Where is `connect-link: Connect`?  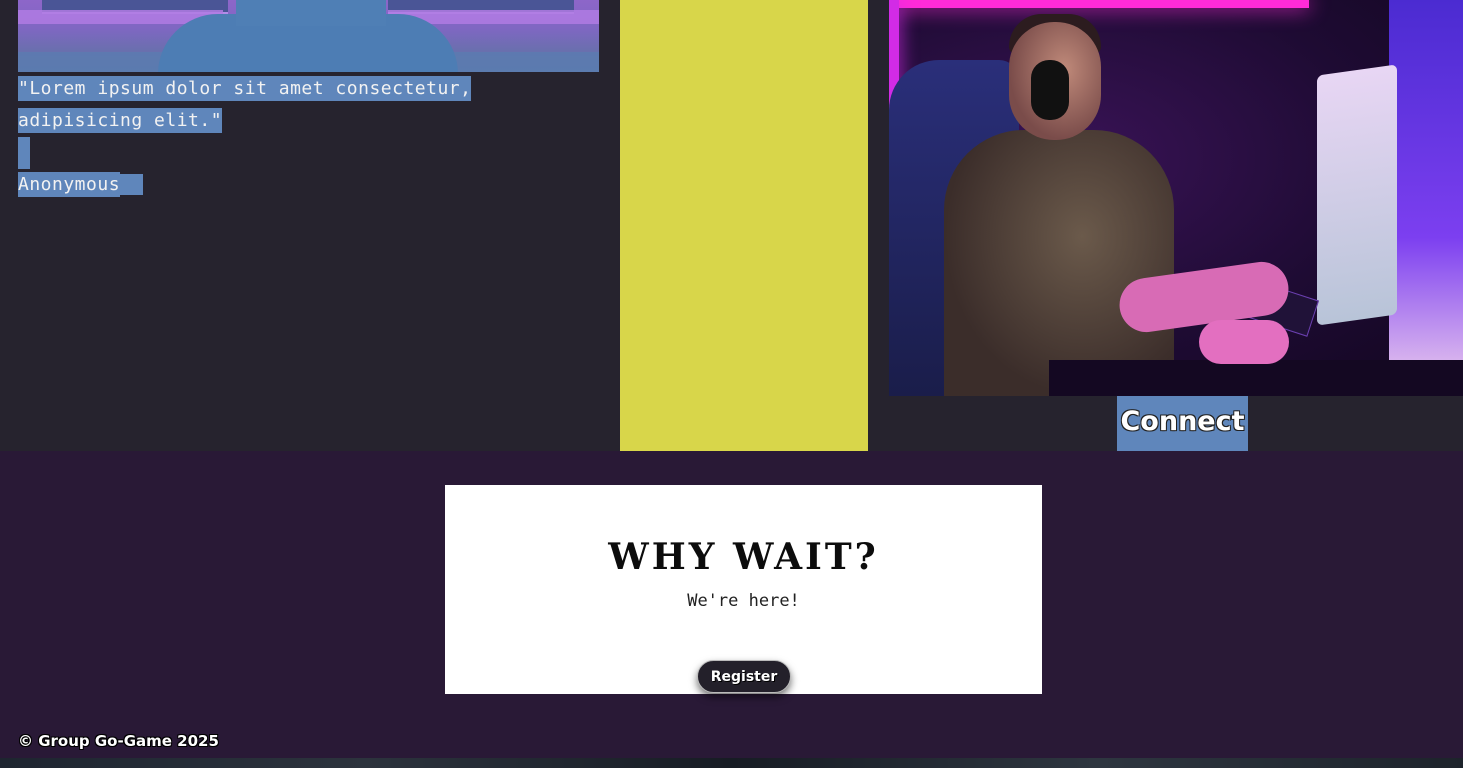
connect-link: Connect is located at coordinates (1182, 423).